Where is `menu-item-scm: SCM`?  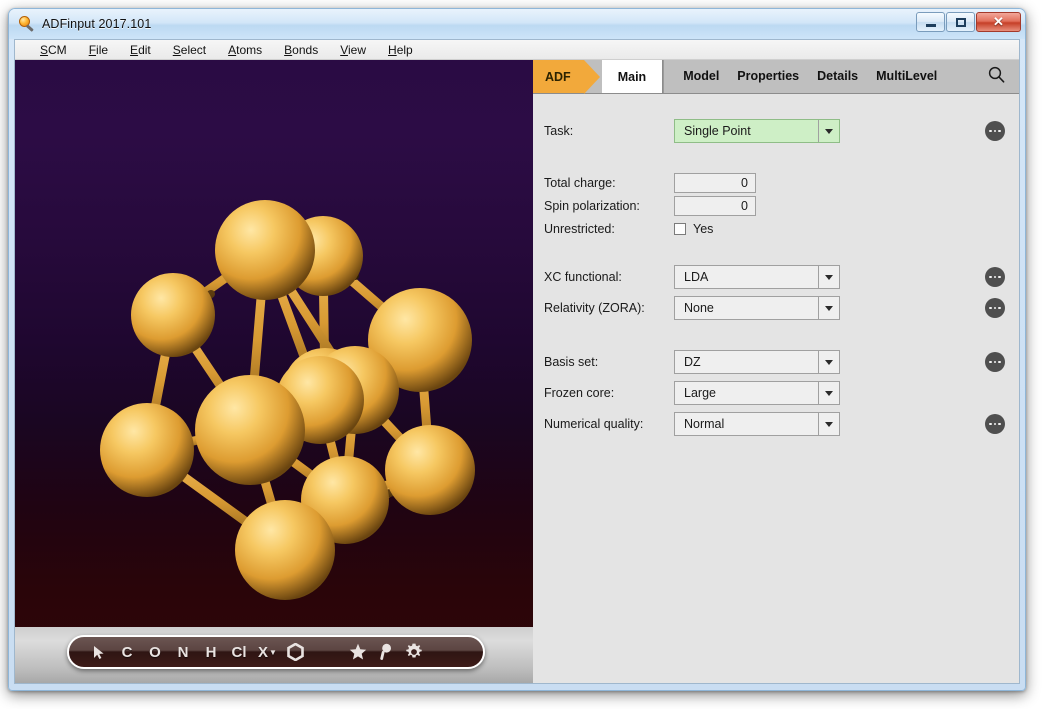
menu-item-scm: SCM is located at coordinates (53, 50).